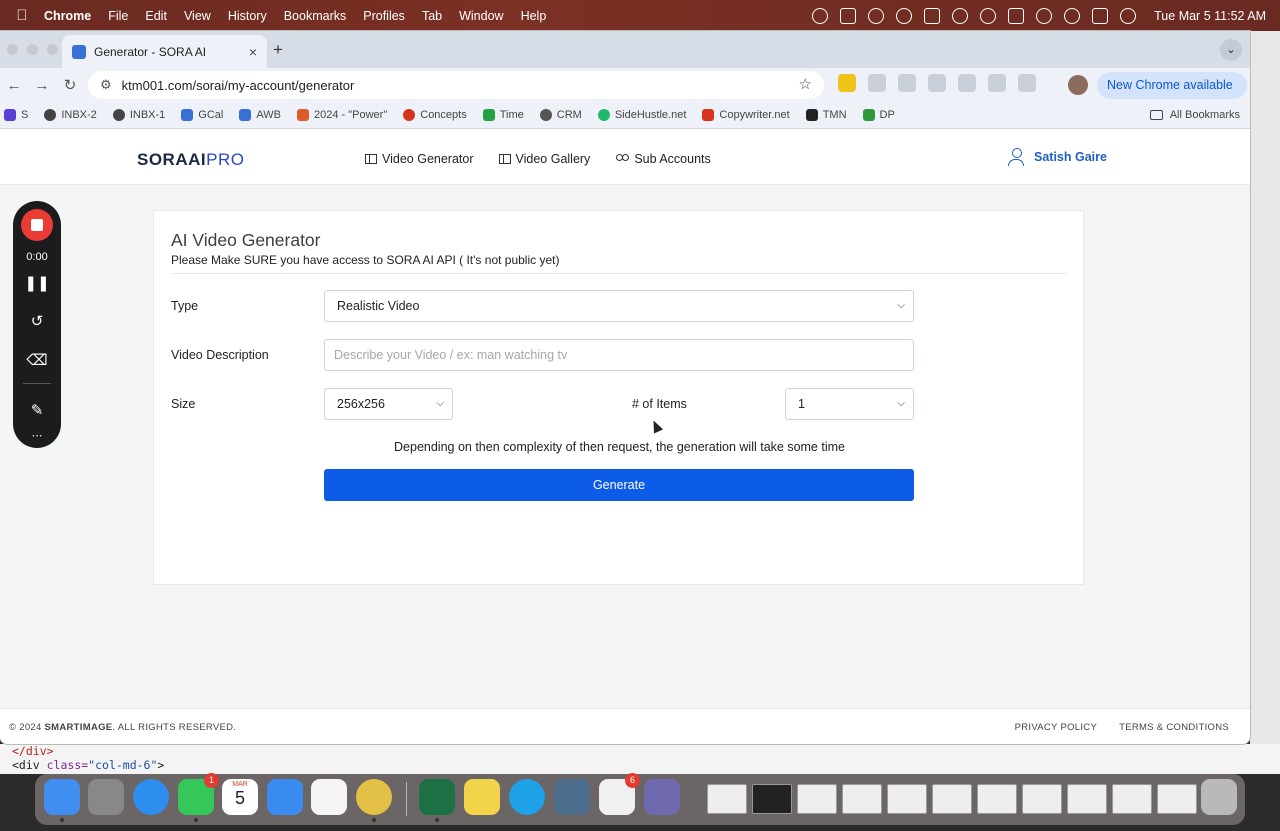  Describe the element at coordinates (388, 404) in the screenshot. I see `size-select: 256x256 ⌵` at that location.